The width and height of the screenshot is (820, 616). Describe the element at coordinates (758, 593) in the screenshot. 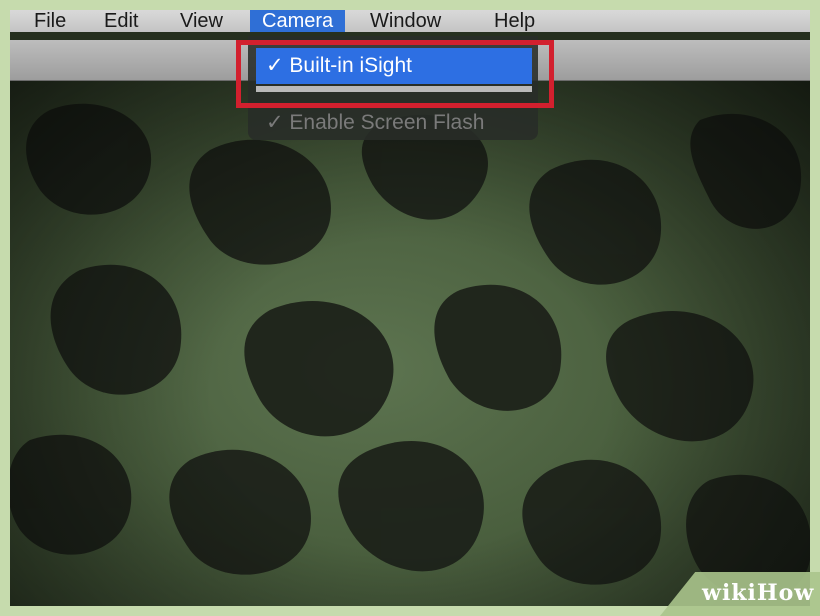

I see `watermark-text: wikiHow` at that location.